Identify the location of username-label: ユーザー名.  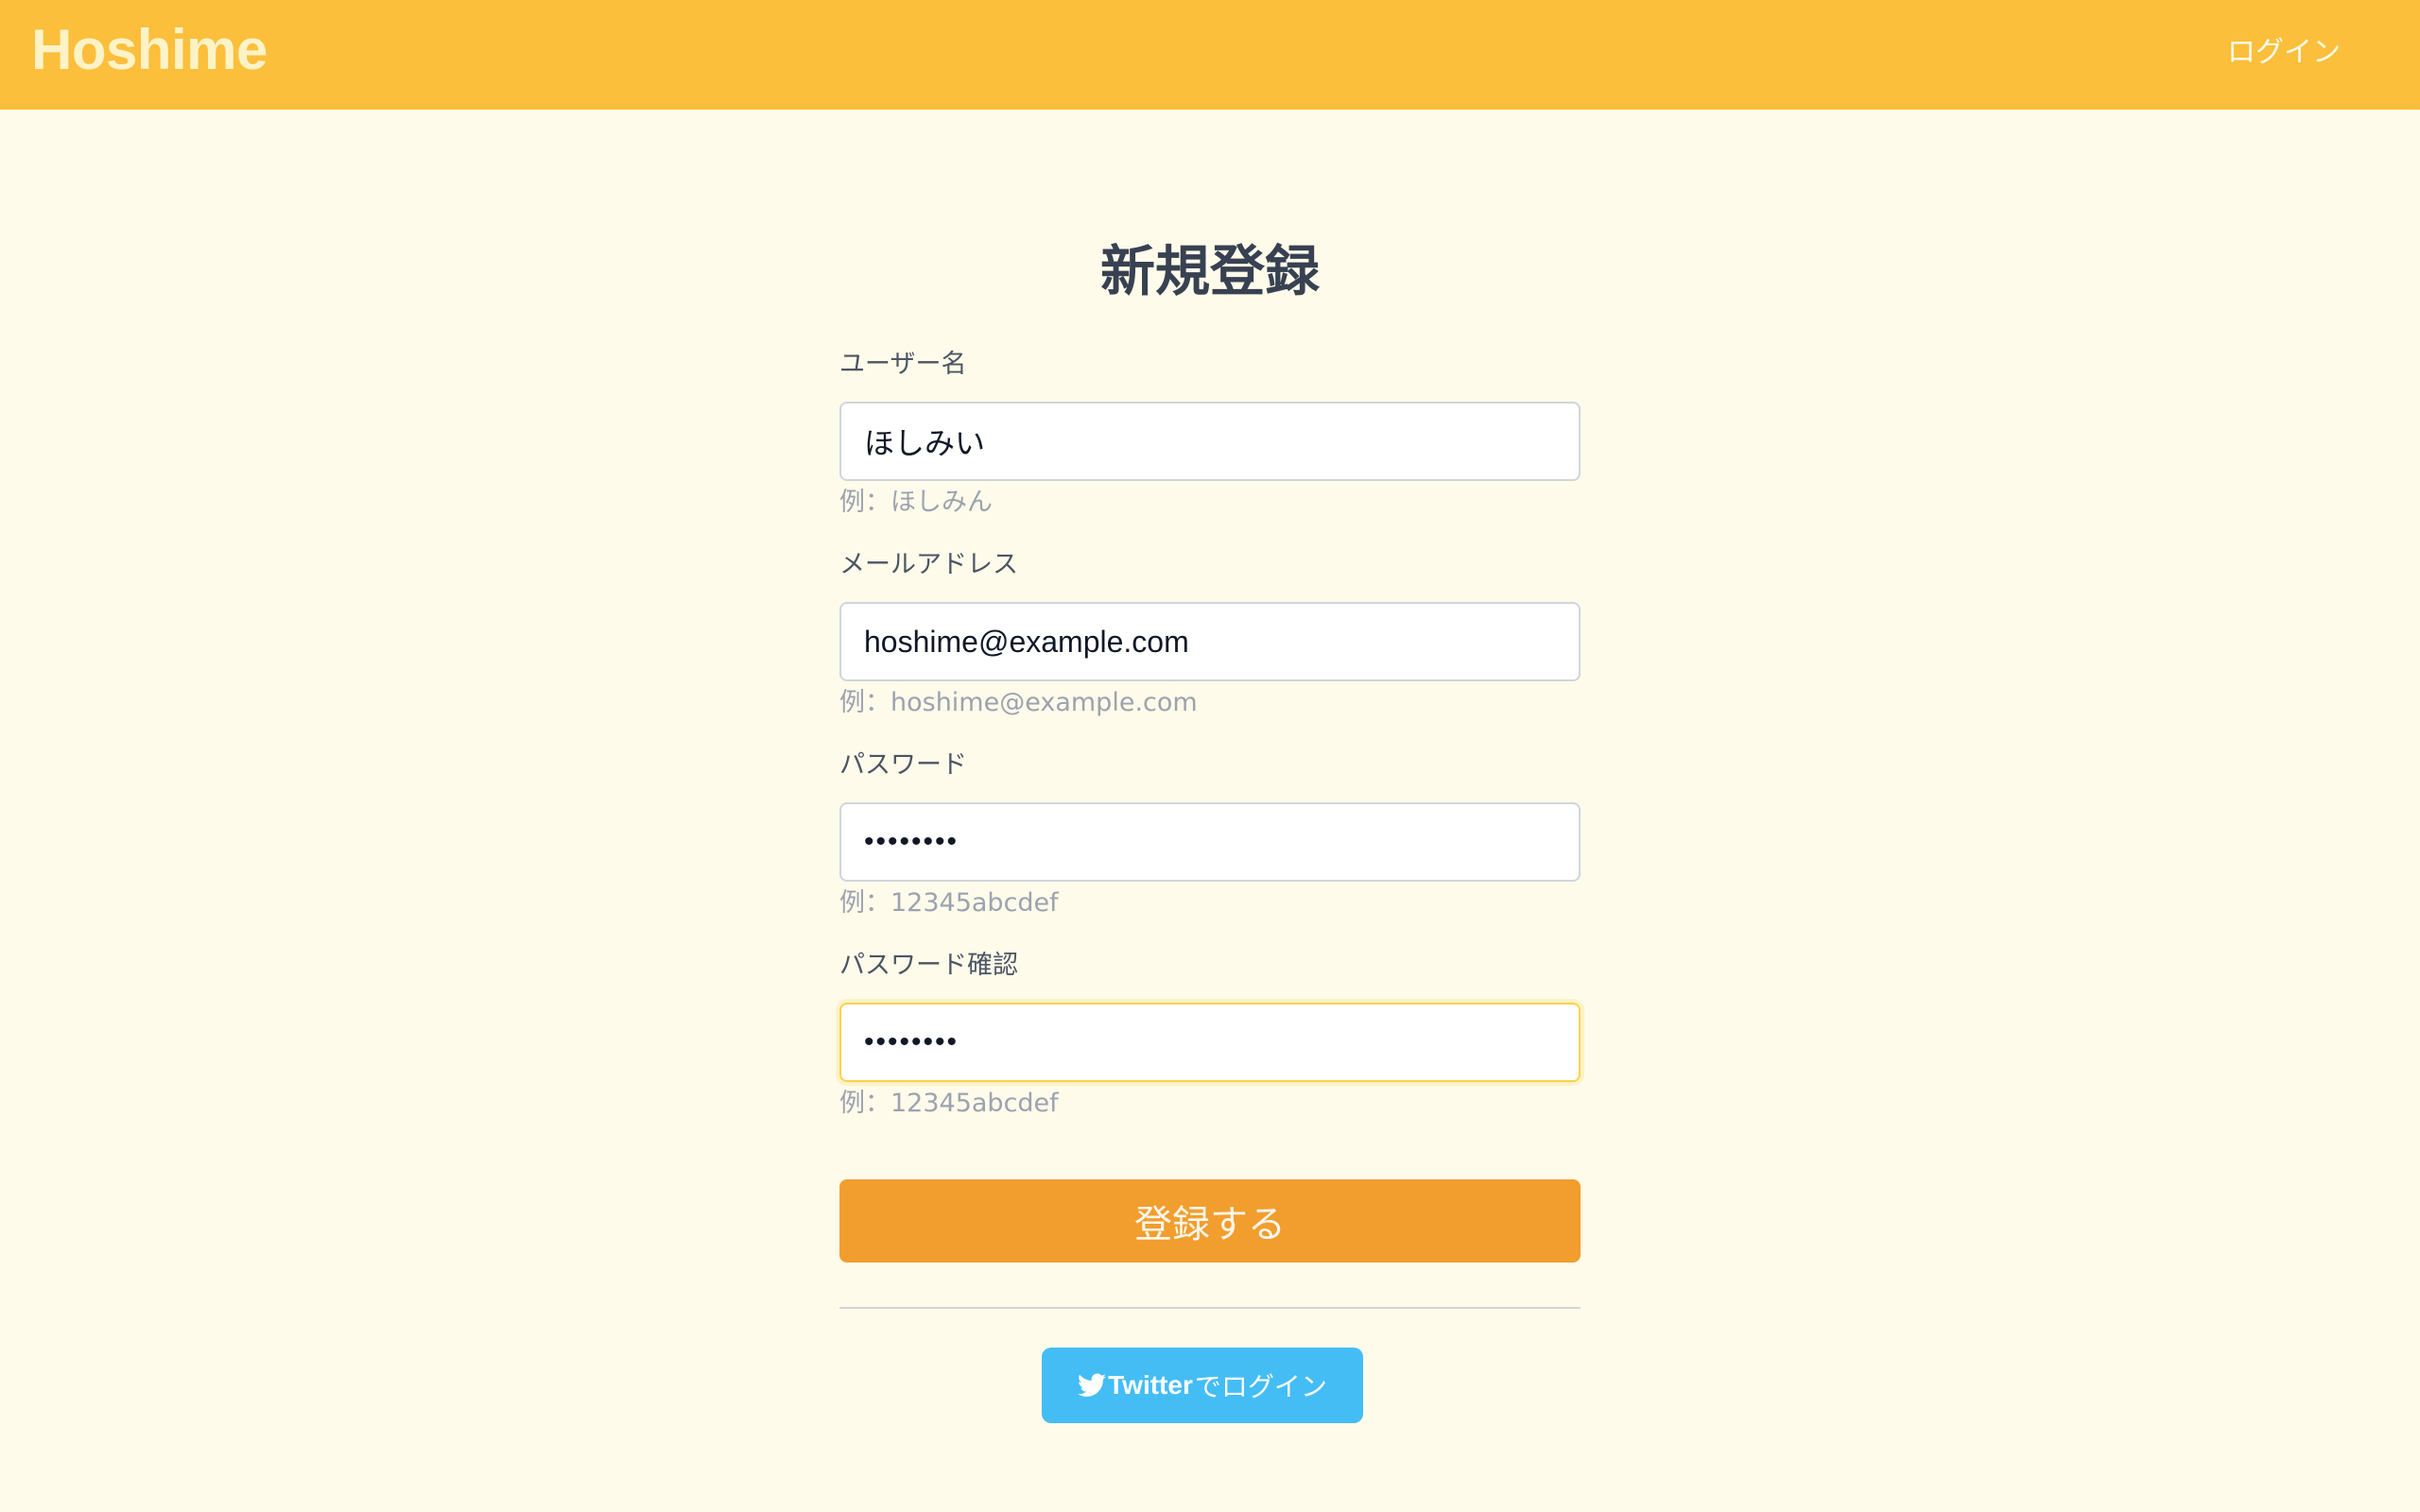
(903, 364).